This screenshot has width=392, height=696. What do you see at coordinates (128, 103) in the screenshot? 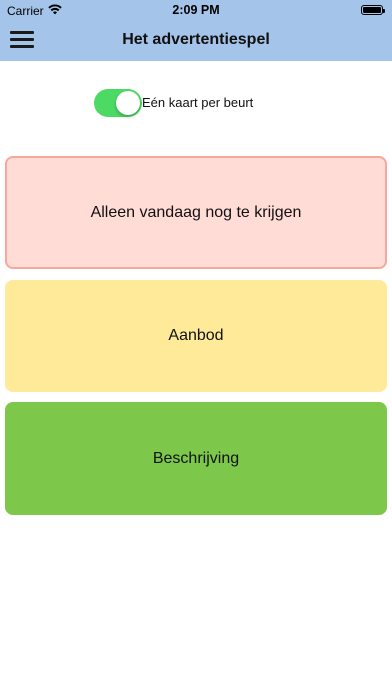
I see `toggle-knob` at bounding box center [128, 103].